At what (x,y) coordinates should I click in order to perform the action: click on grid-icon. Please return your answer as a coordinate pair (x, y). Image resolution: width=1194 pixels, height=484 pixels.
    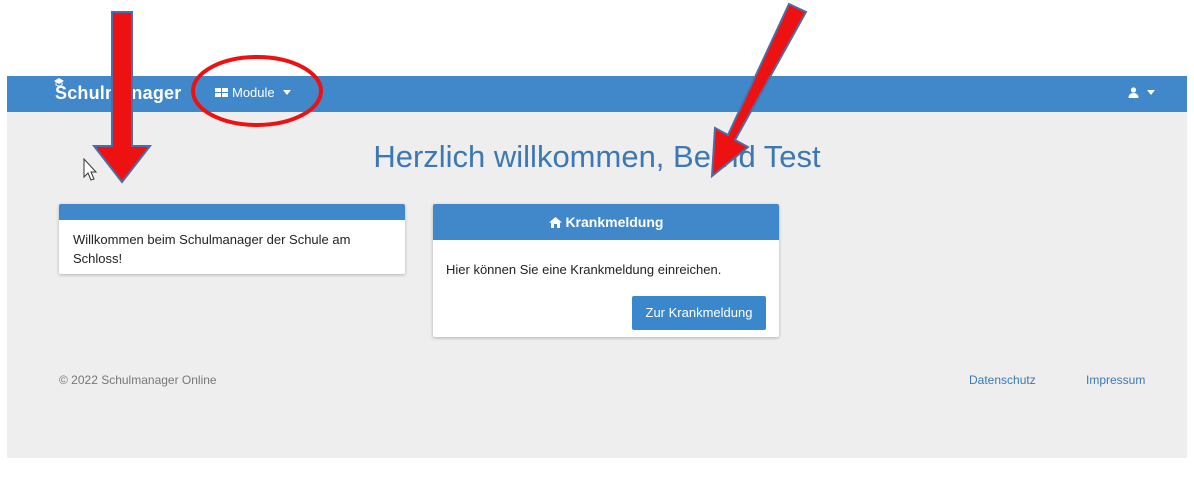
    Looking at the image, I should click on (221, 92).